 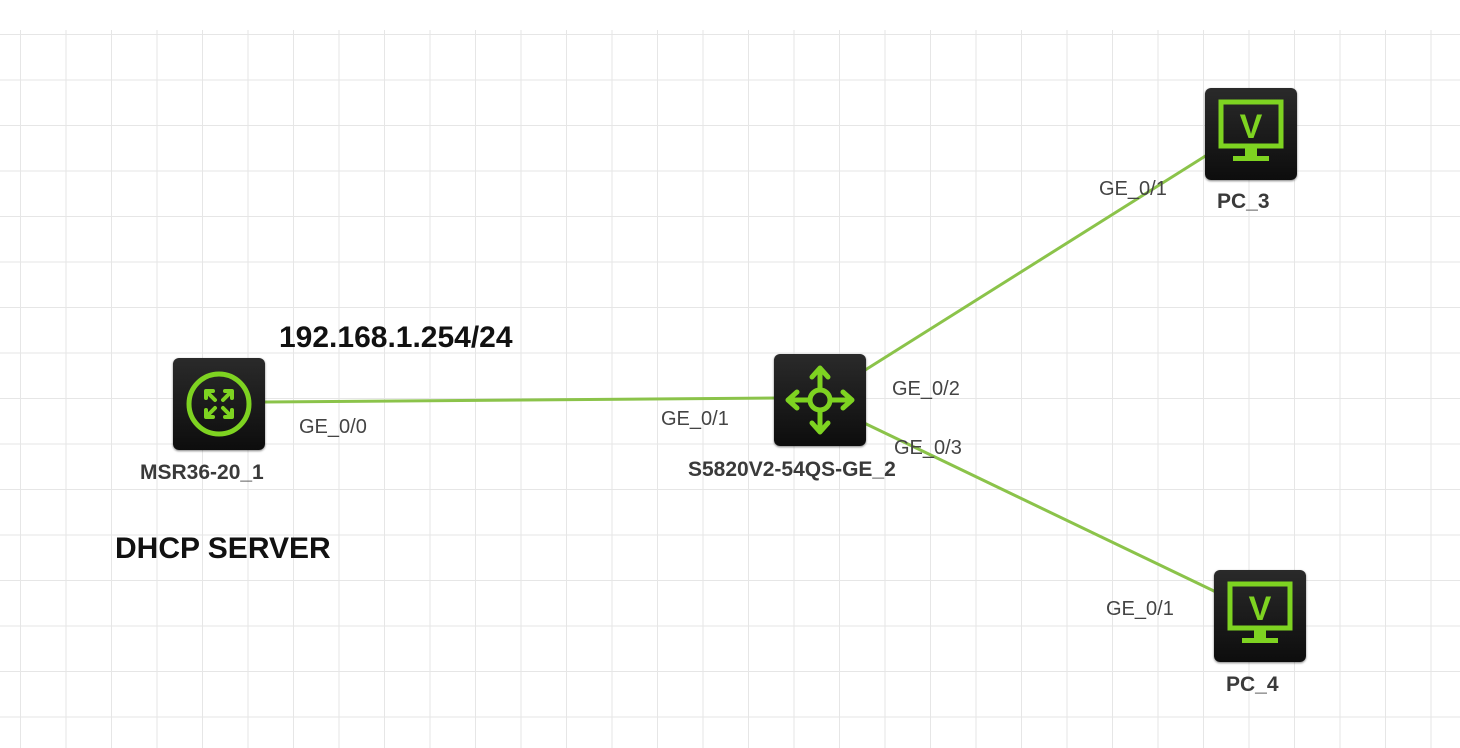 I want to click on router-icon, so click(x=219, y=404).